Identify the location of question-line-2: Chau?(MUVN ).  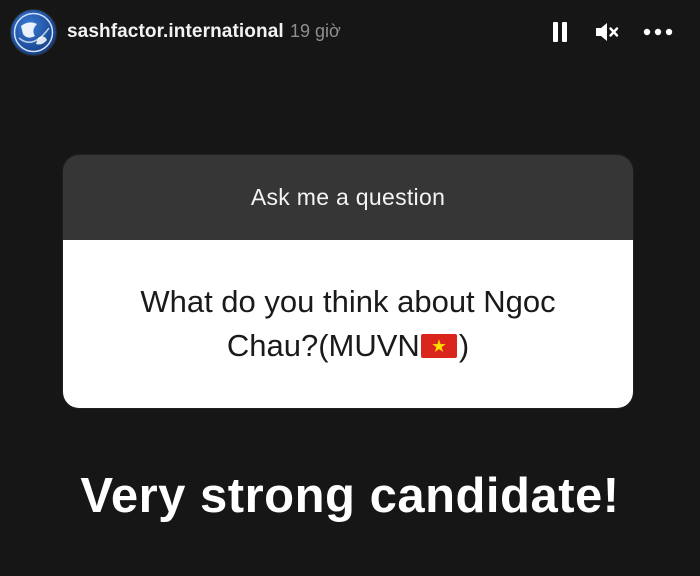
(348, 346).